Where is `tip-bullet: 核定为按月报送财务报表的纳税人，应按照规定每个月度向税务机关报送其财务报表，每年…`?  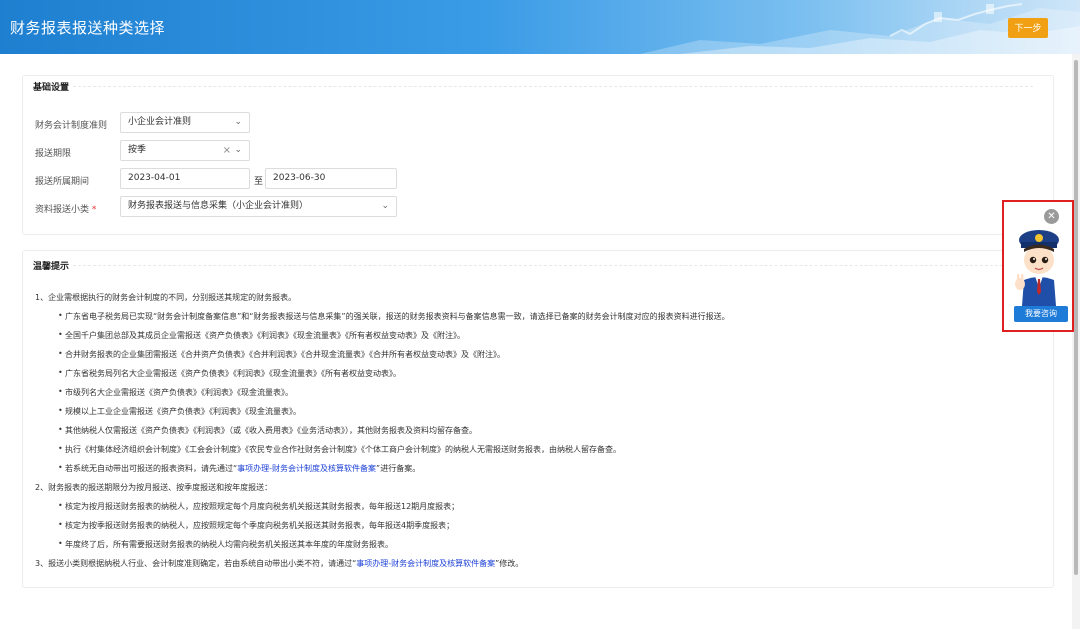
tip-bullet: 核定为按月报送财务报表的纳税人，应按照规定每个月度向税务机关报送其财务报表，每年… is located at coordinates (258, 506).